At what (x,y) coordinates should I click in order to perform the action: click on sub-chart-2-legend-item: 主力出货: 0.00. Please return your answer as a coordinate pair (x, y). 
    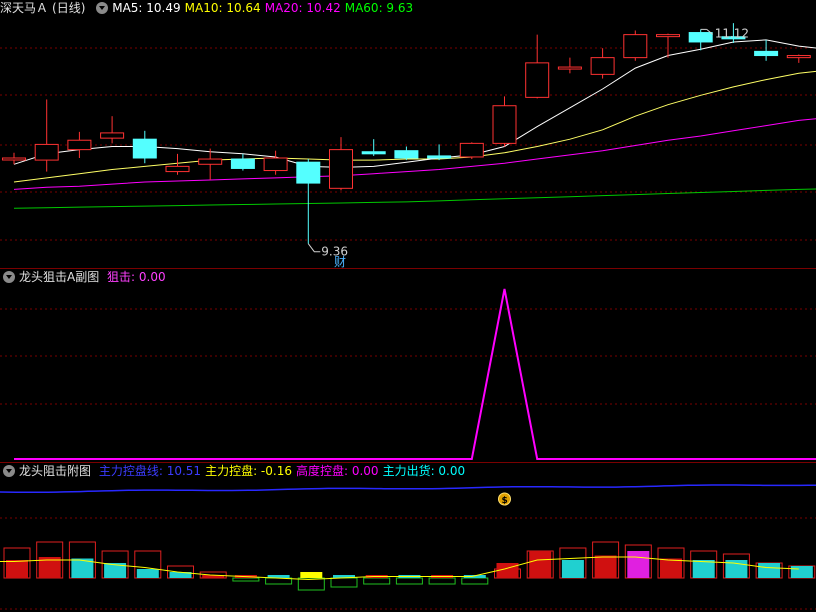
    Looking at the image, I should click on (424, 471).